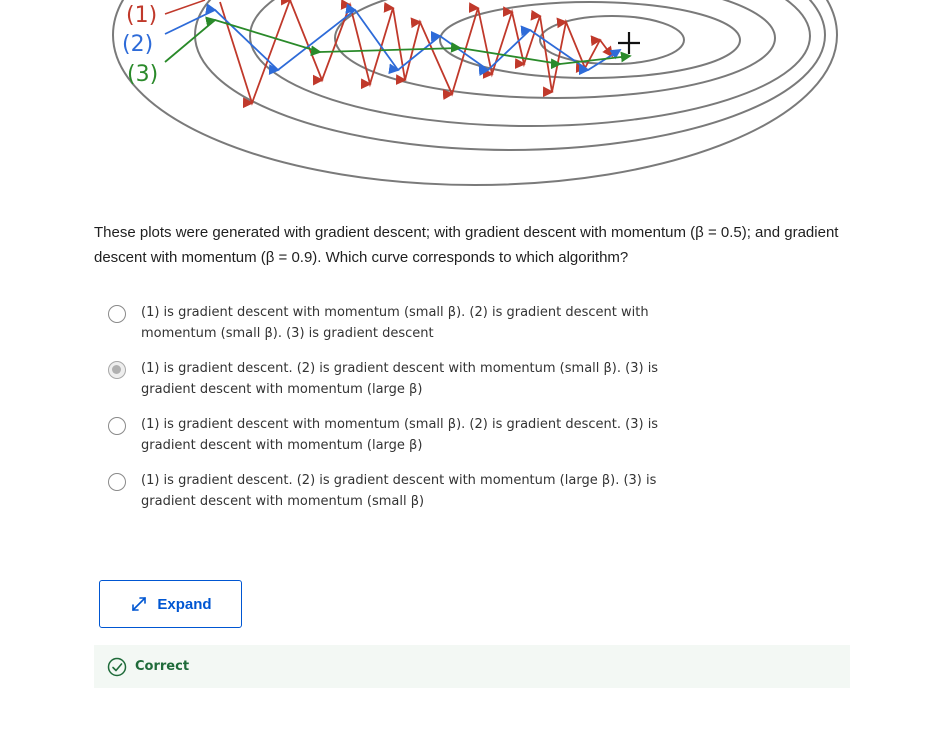 The width and height of the screenshot is (948, 739). What do you see at coordinates (162, 666) in the screenshot?
I see `correct-label: Correct` at bounding box center [162, 666].